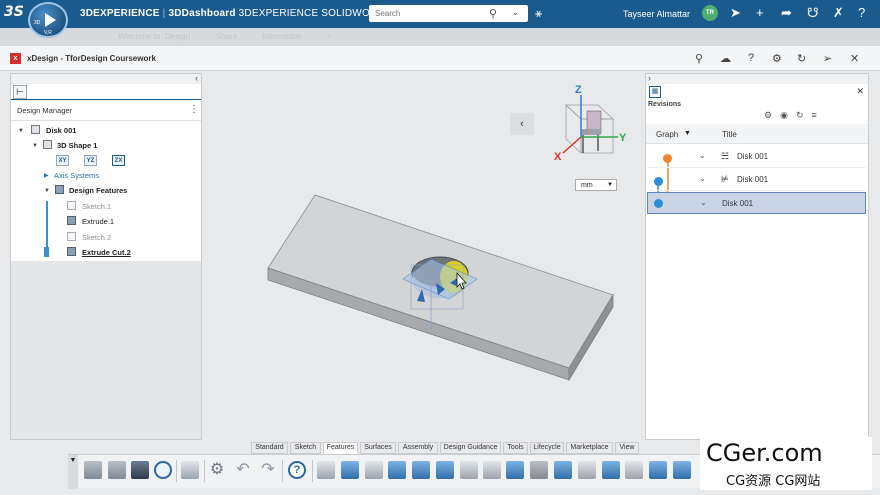 The width and height of the screenshot is (880, 495). I want to click on column-title: Title, so click(729, 134).